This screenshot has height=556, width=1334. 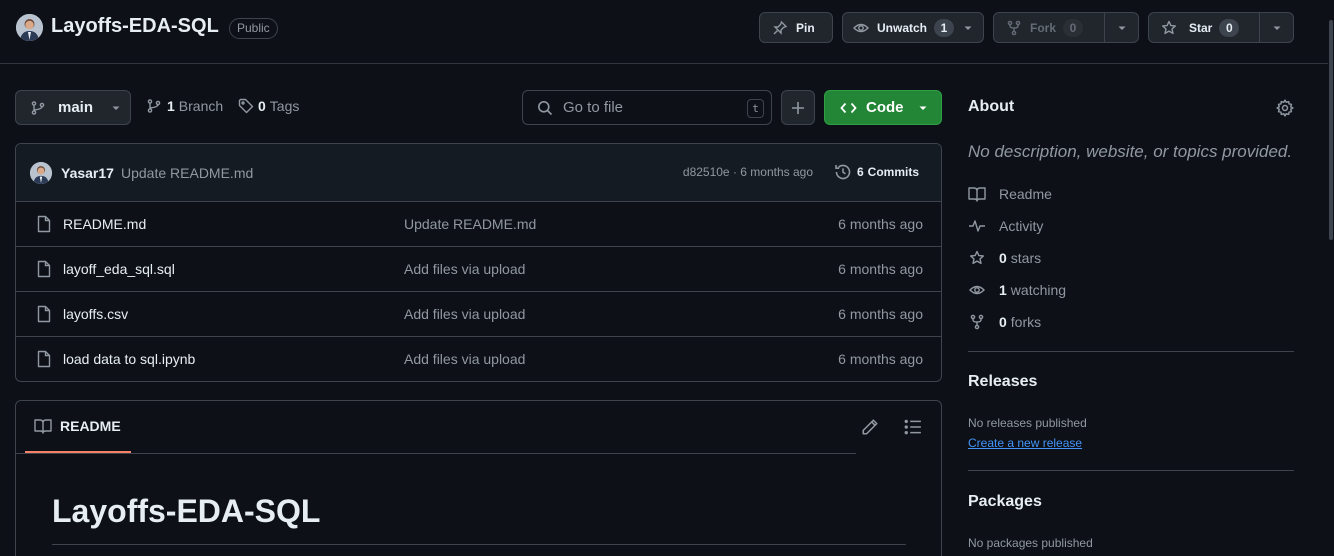 I want to click on repo-name-link: Layoffs-EDA-SQL, so click(x=135, y=26).